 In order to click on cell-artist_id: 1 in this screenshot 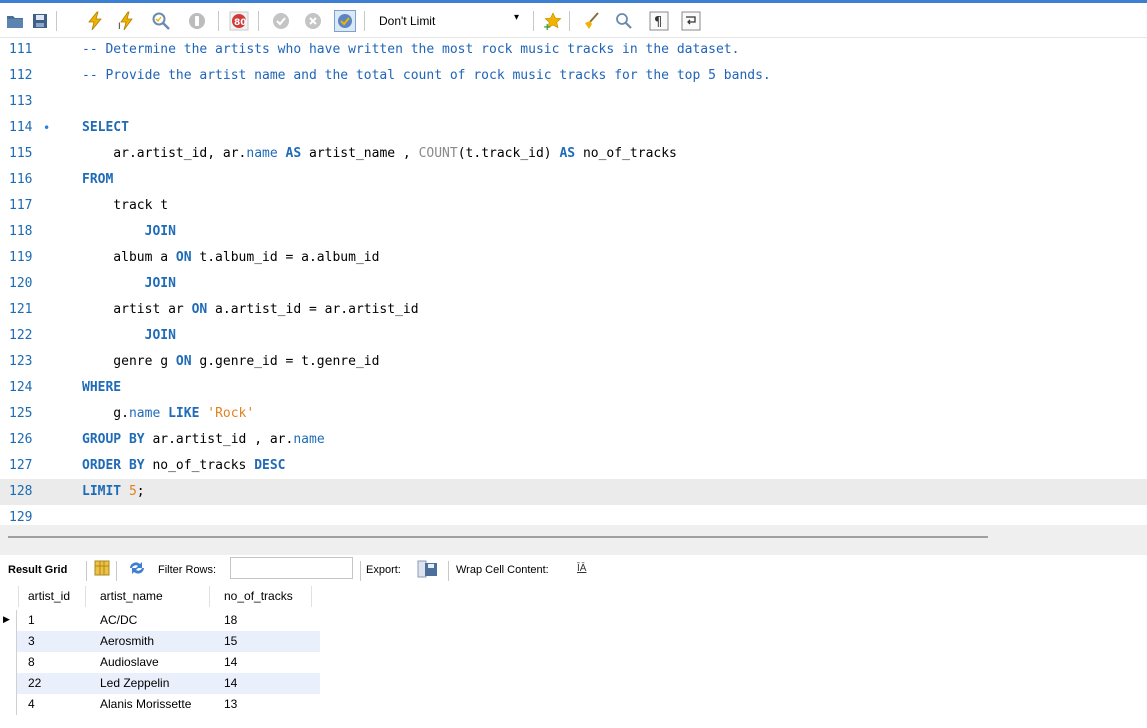, I will do `click(31, 620)`.